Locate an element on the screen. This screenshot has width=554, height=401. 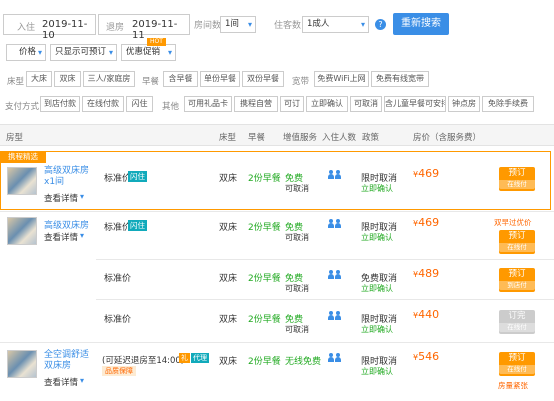
room-name-link: 高级双床房 is located at coordinates (66, 224).